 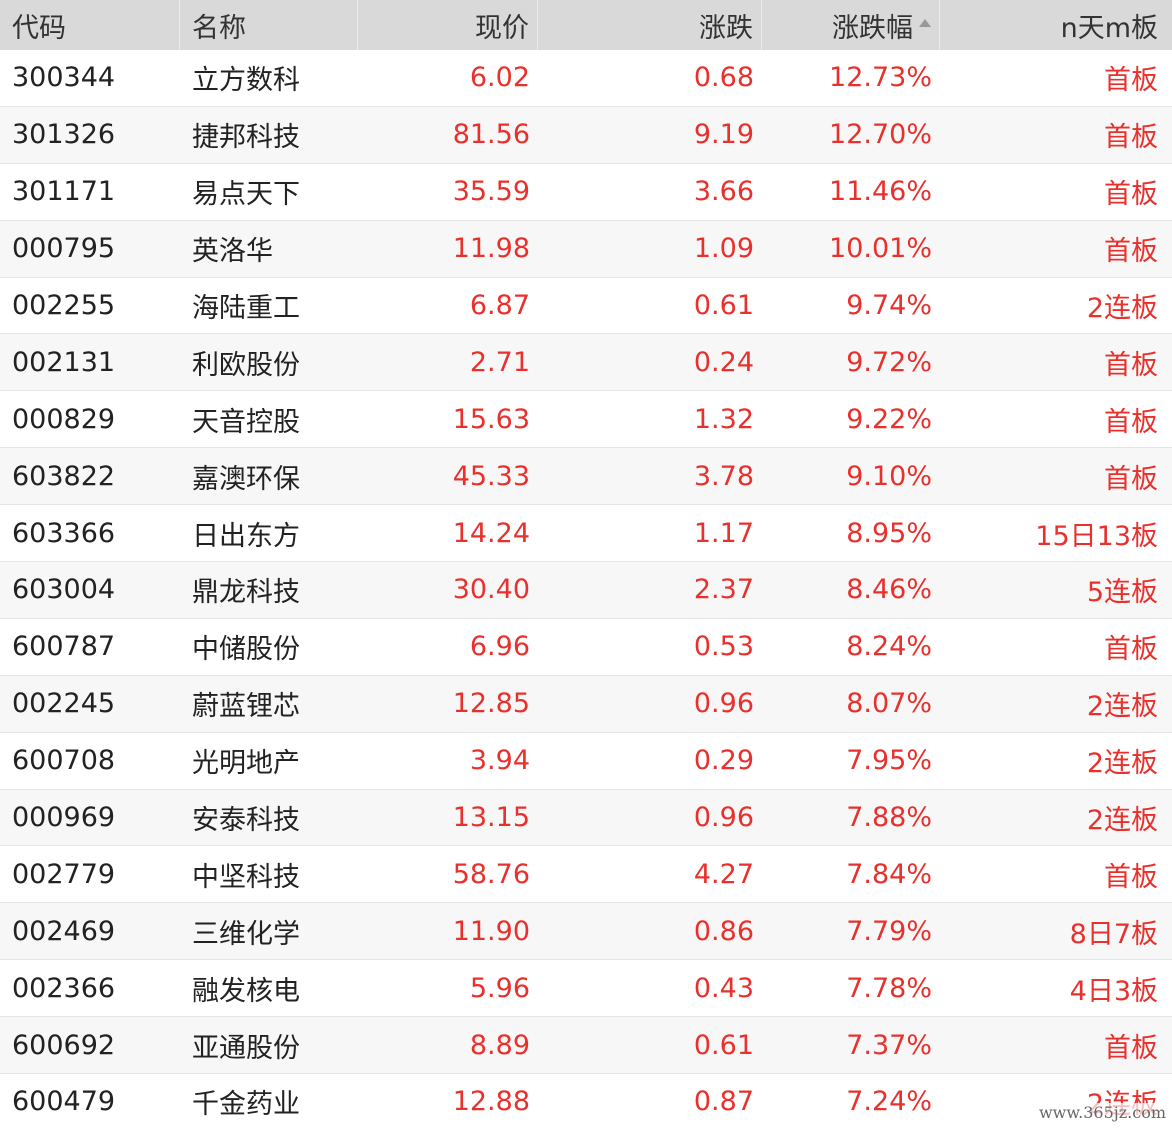 What do you see at coordinates (499, 647) in the screenshot?
I see `cell-price: 6.96` at bounding box center [499, 647].